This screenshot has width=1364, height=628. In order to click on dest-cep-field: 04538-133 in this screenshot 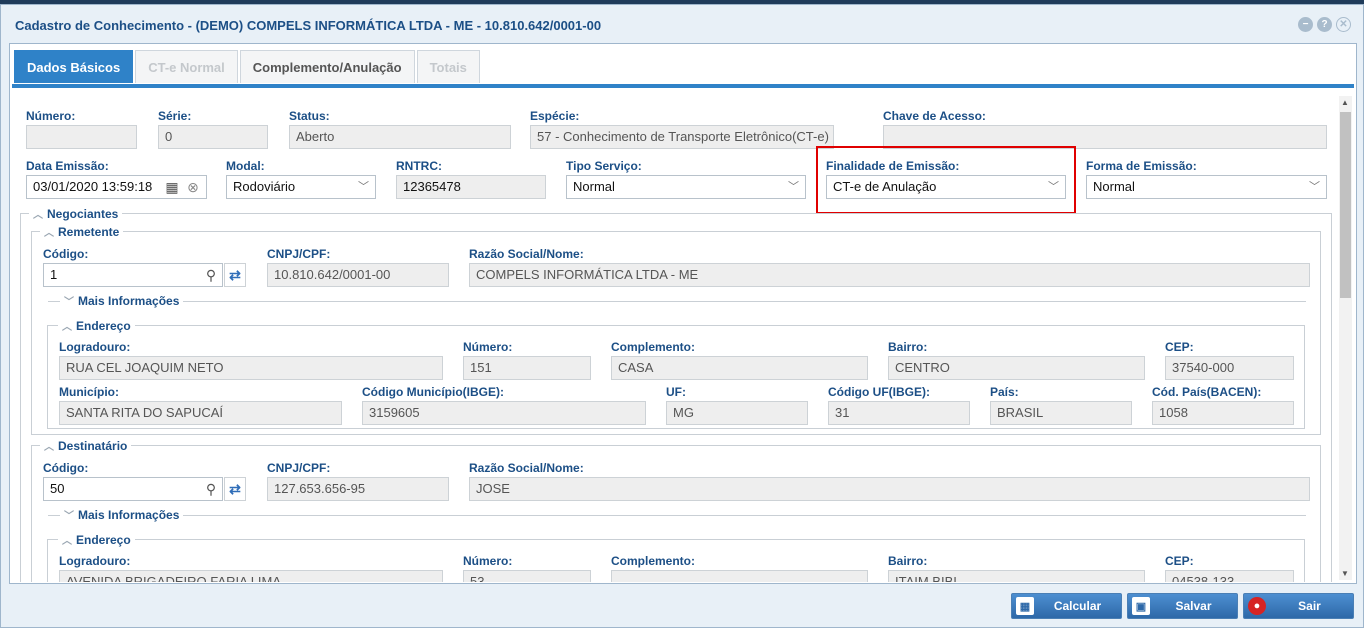, I will do `click(1229, 576)`.